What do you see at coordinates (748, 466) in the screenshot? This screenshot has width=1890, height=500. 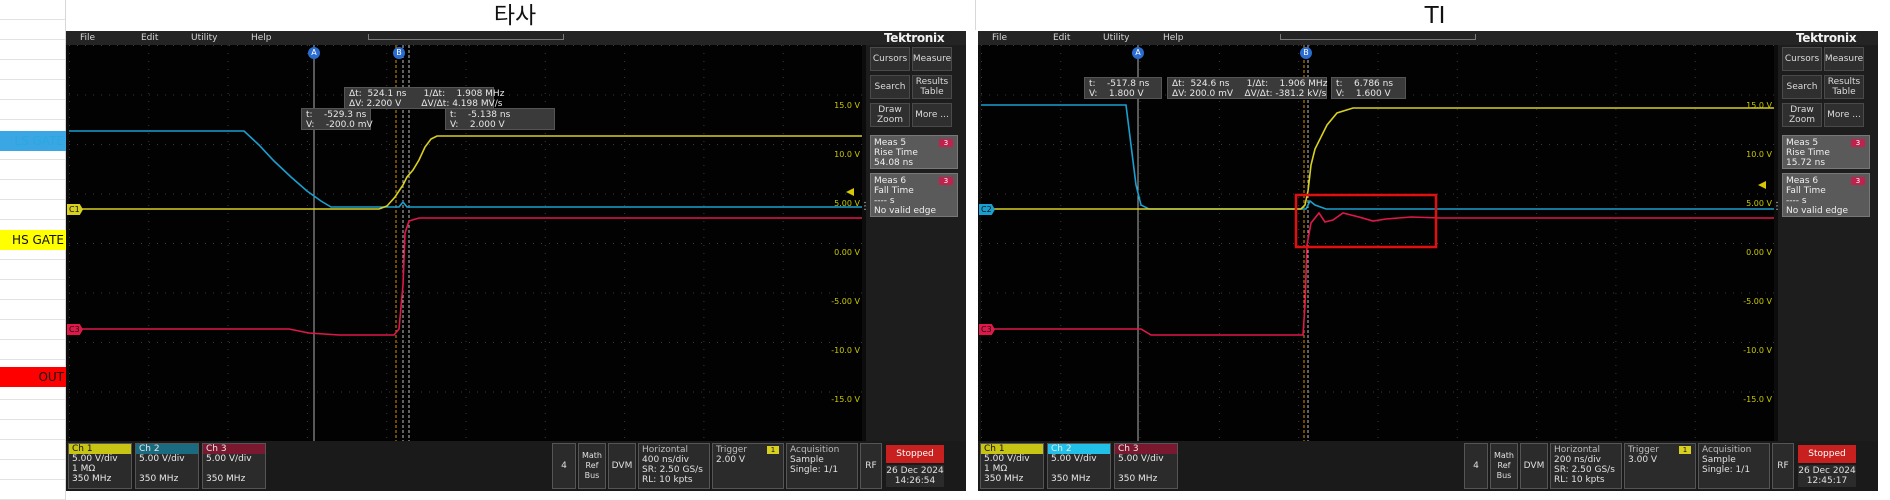 I see `trigger-badge: Trigger 1 2.00 V` at bounding box center [748, 466].